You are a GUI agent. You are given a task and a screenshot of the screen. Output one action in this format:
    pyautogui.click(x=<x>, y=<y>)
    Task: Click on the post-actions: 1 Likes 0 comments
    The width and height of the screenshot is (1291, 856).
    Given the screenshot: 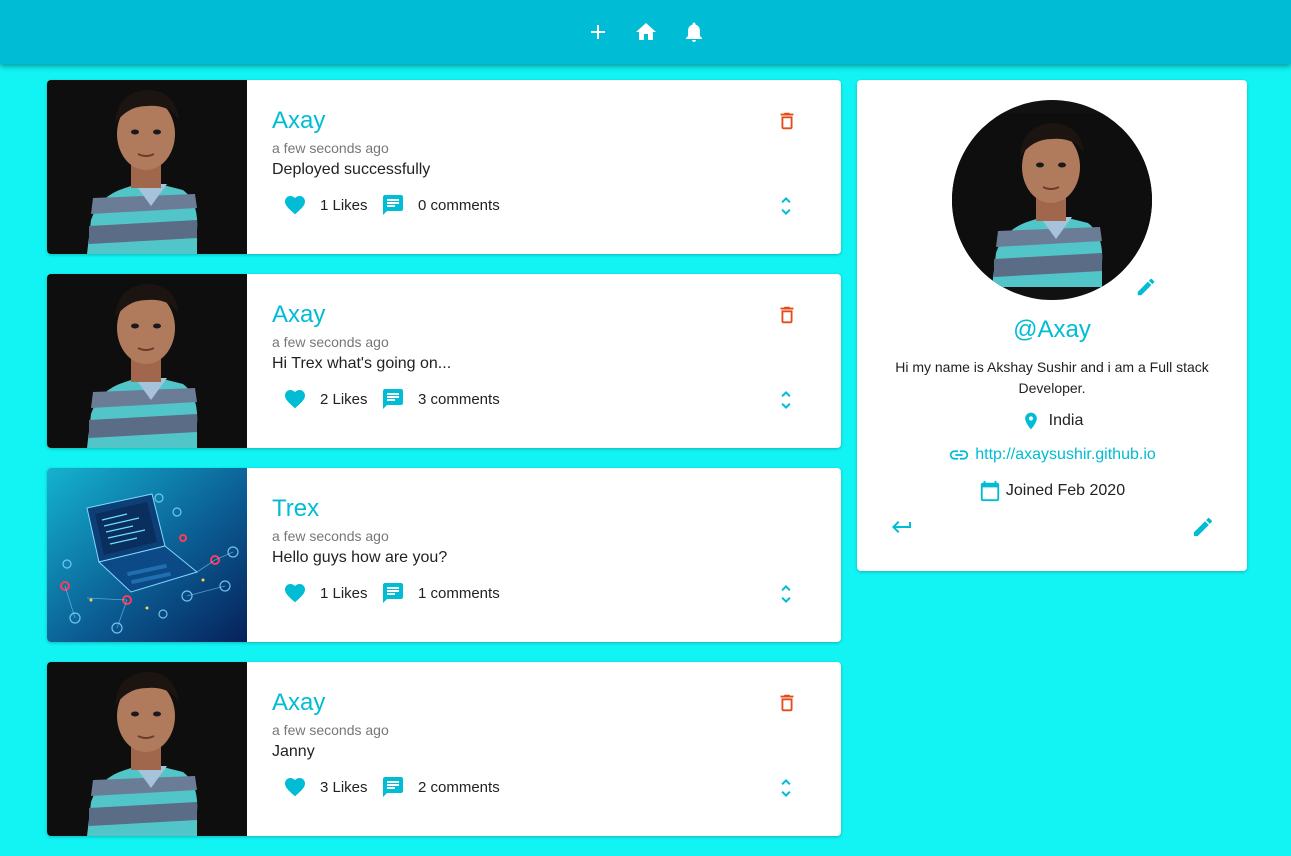 What is the action you would take?
    pyautogui.click(x=391, y=205)
    